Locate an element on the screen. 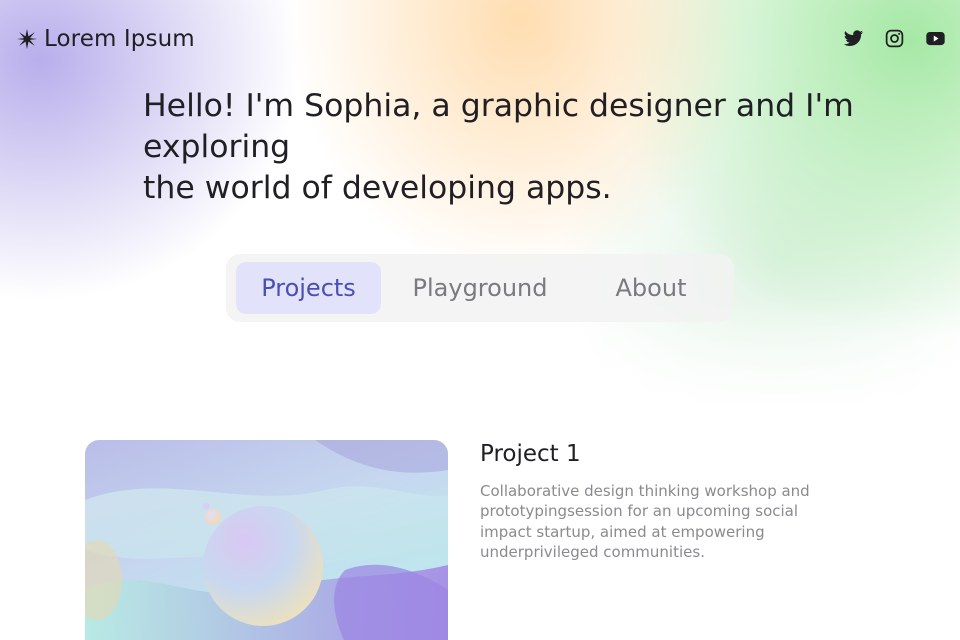  instagram-icon is located at coordinates (894, 38).